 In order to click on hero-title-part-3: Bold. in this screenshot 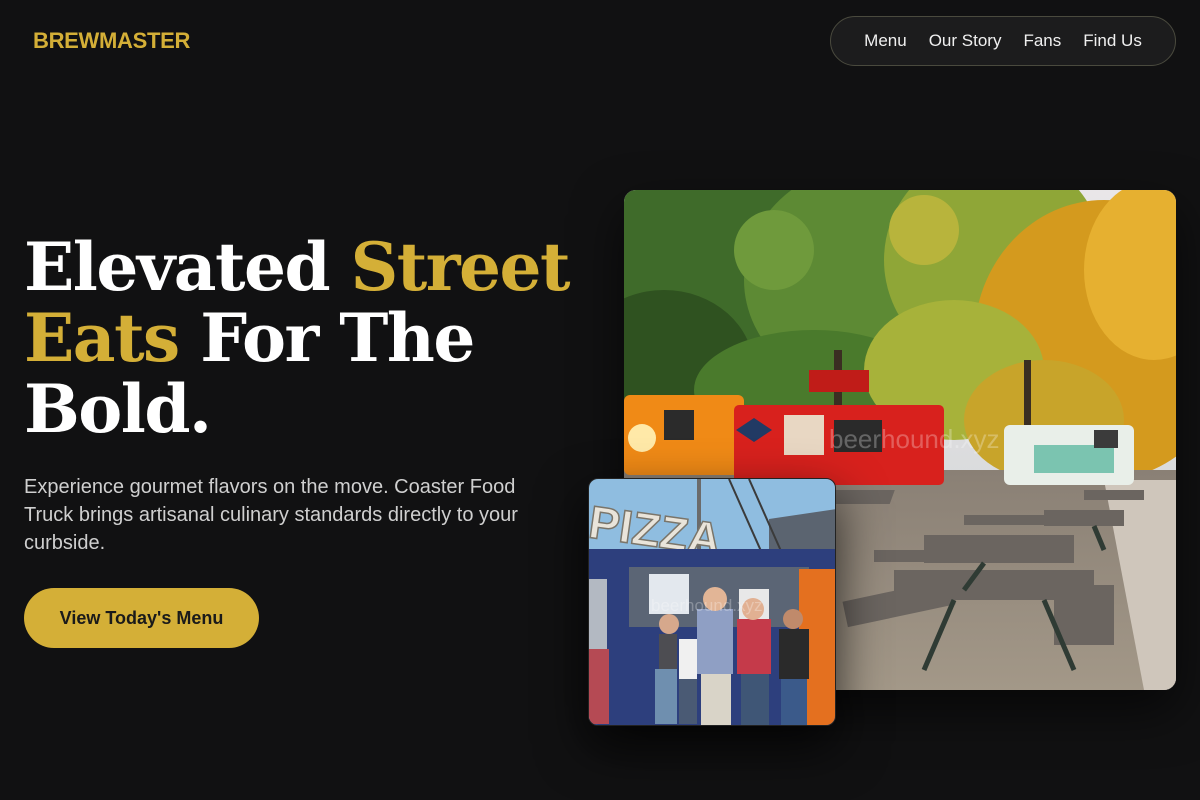, I will do `click(118, 409)`.